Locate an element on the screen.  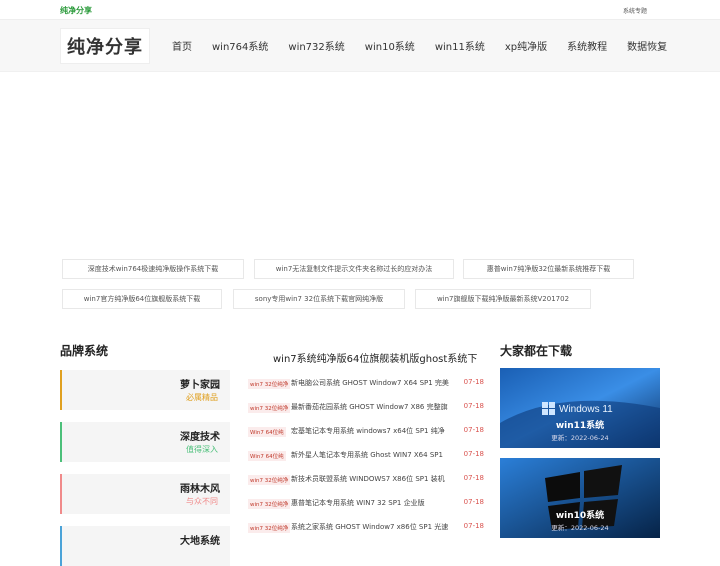
popular-downloads-title: 大家都在下载 is located at coordinates (536, 351).